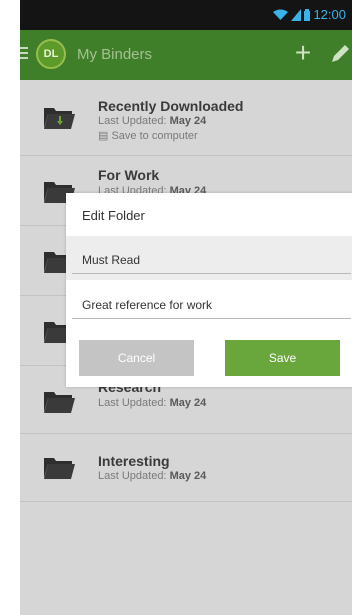 This screenshot has height=615, width=352. Describe the element at coordinates (329, 14) in the screenshot. I see `clock: 12:00` at that location.